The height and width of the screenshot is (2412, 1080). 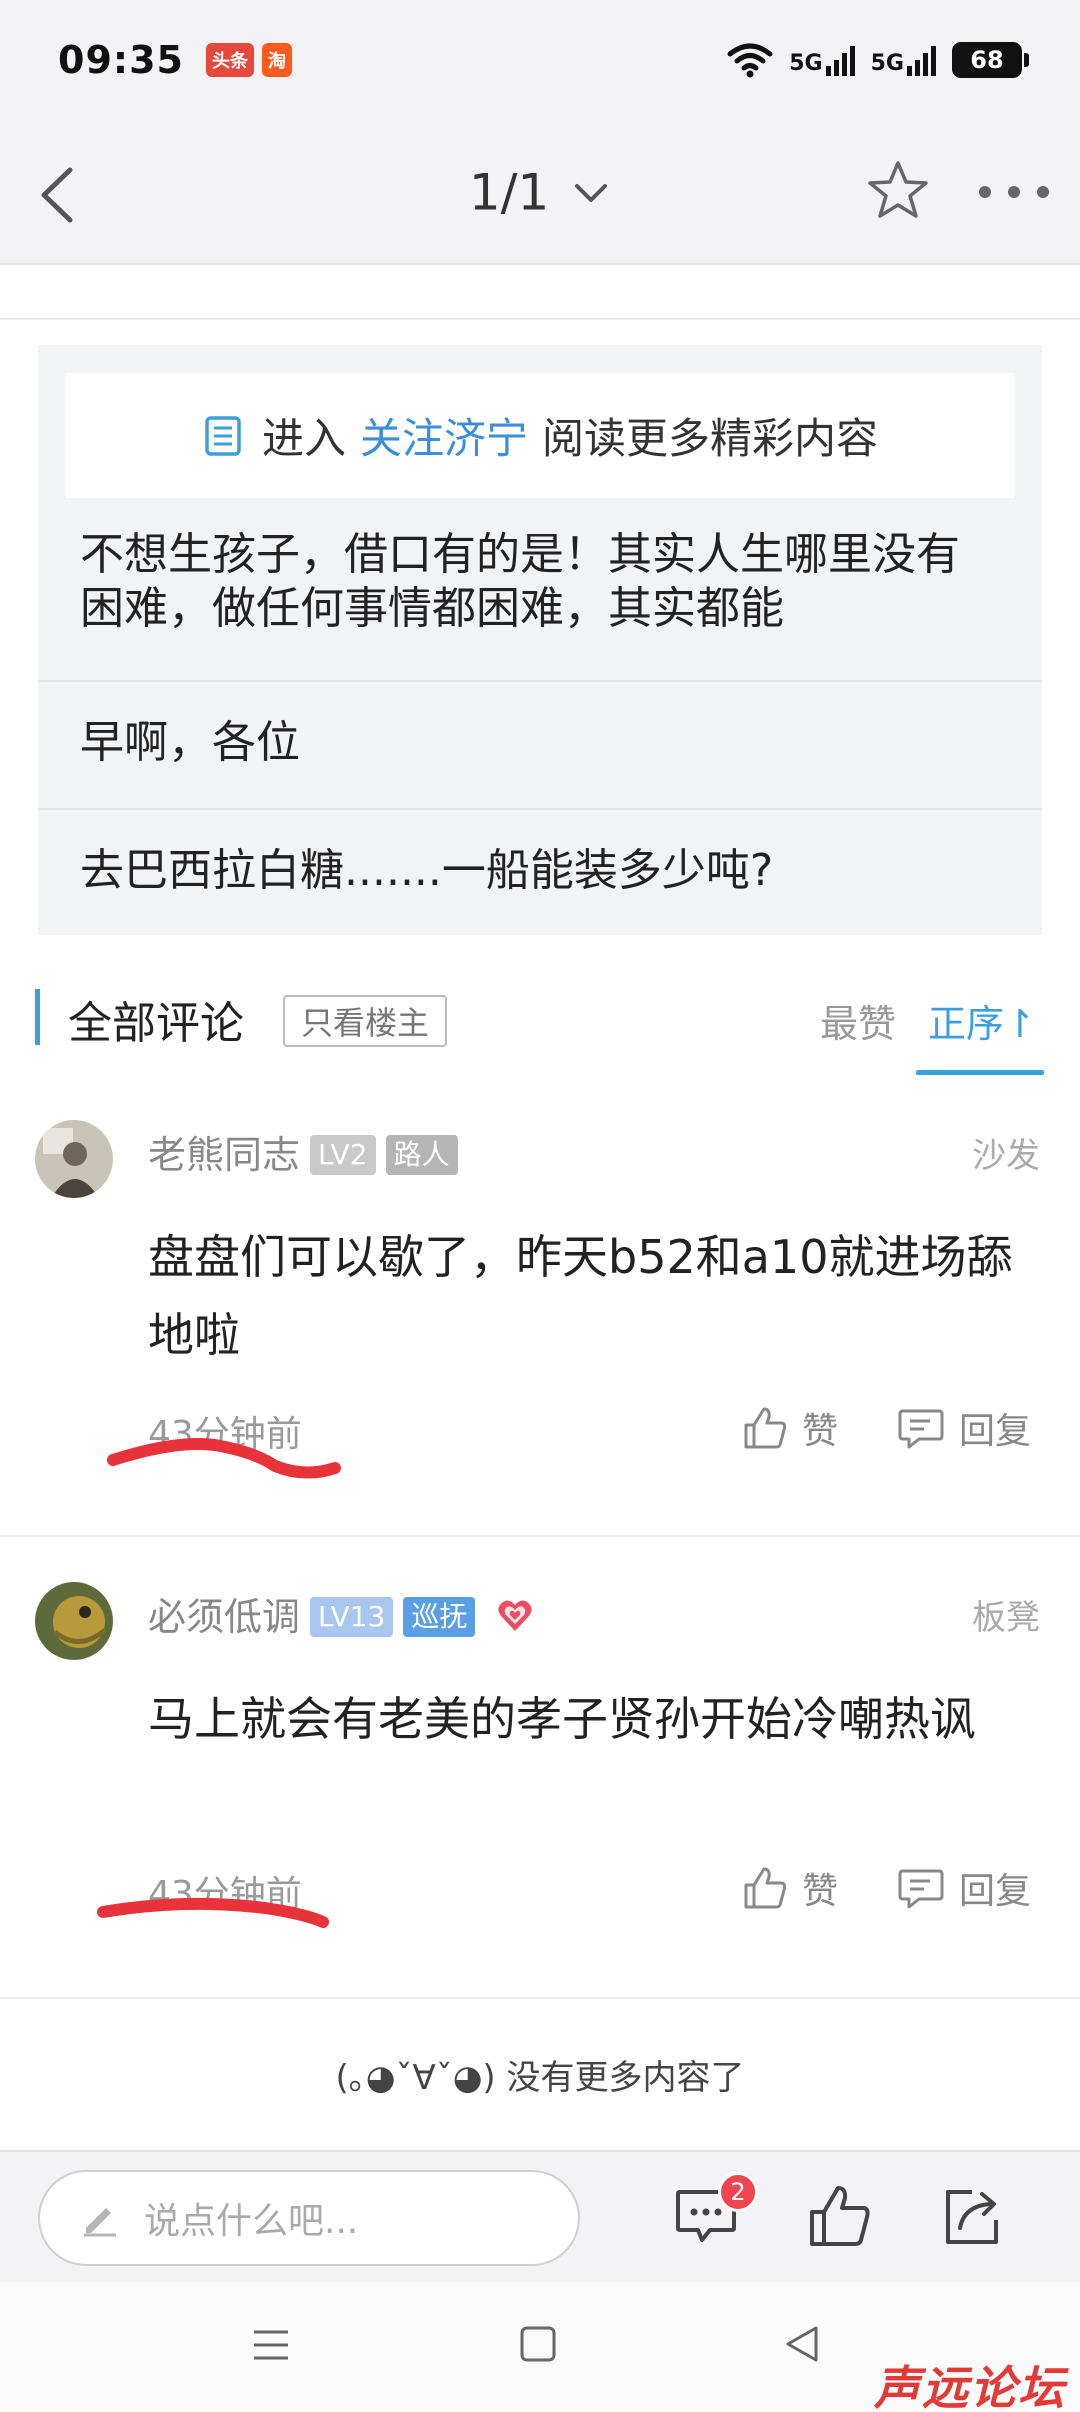 I want to click on comment-author: 必须低调 LV13 巡抚, so click(x=341, y=1613).